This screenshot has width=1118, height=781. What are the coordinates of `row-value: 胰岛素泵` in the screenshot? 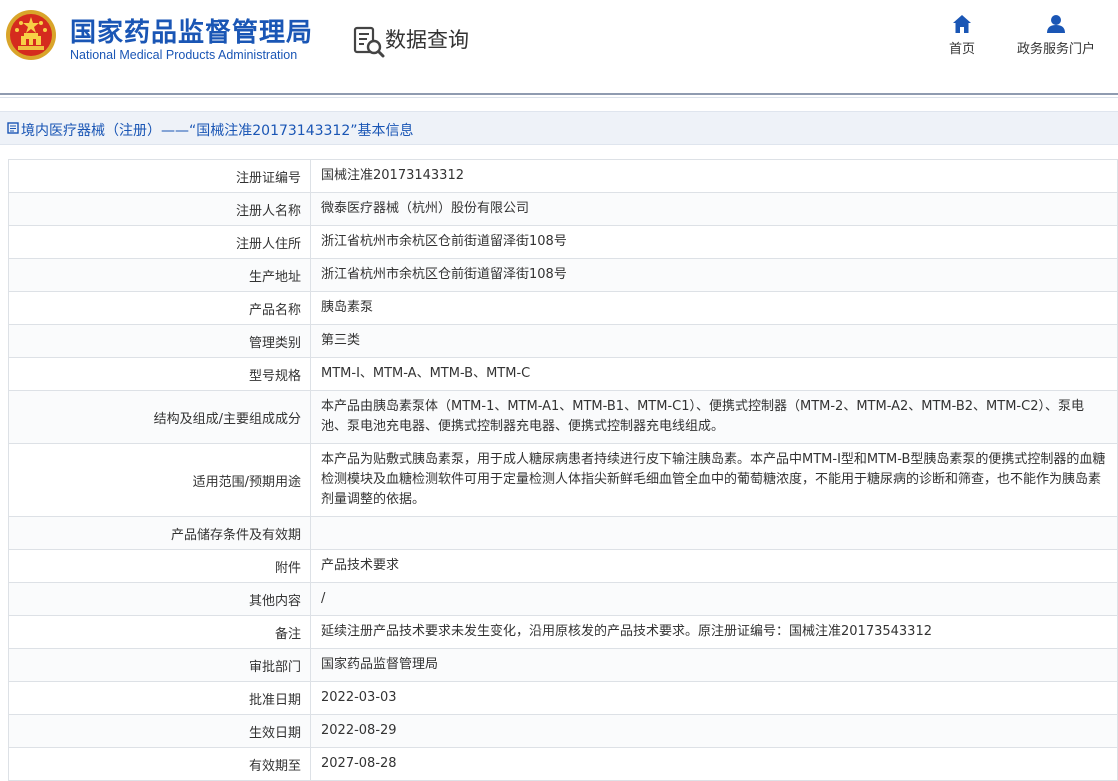 It's located at (714, 308).